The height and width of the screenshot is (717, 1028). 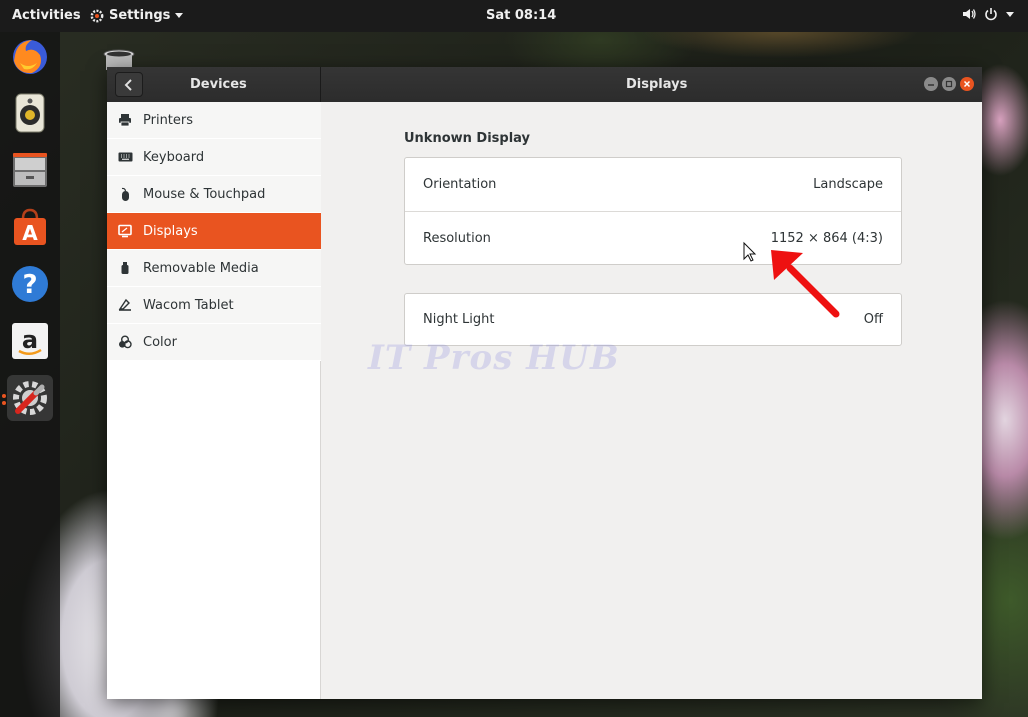 What do you see at coordinates (653, 184) in the screenshot?
I see `orientation-row: Orientation Landscape` at bounding box center [653, 184].